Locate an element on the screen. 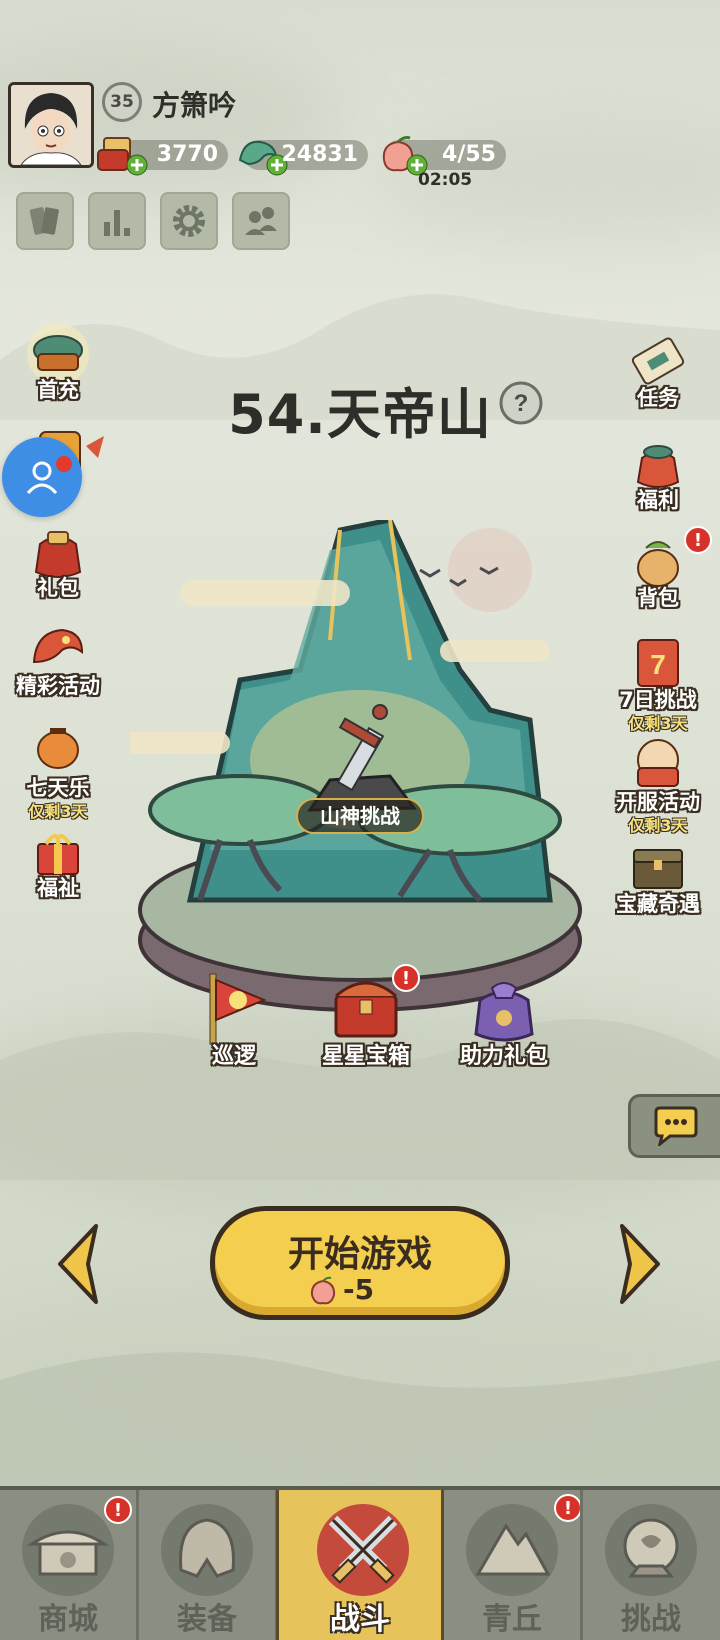  bottom-navigation: 商城 ! 装备 战斗 青丘 ! 挑战 is located at coordinates (360, 1563).